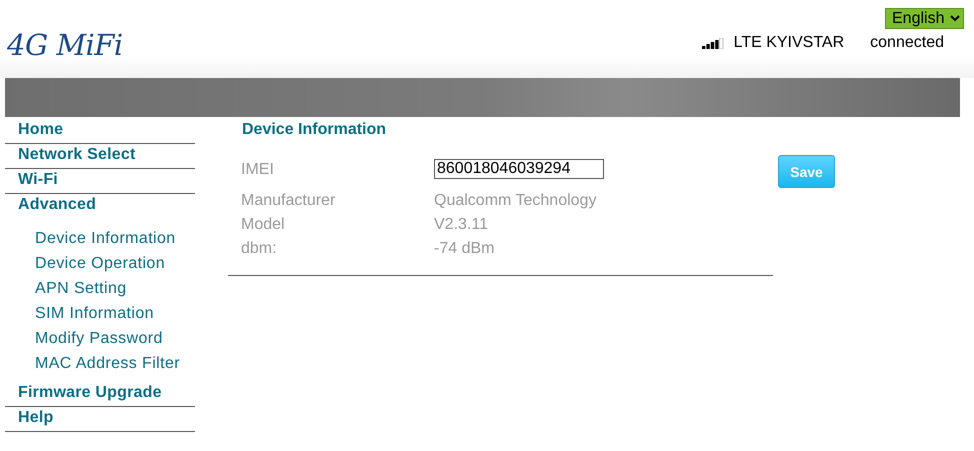 This screenshot has height=451, width=974. I want to click on nav-item: Advanced, so click(100, 206).